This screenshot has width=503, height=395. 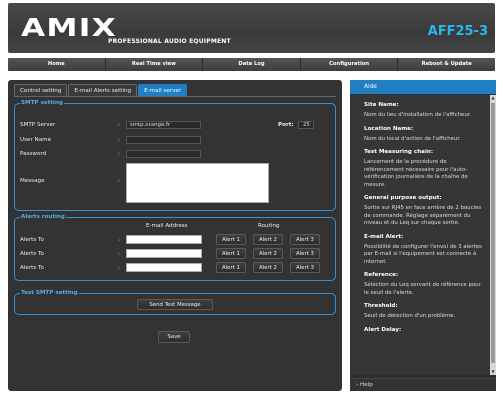 I want to click on help-term: Site Name:, so click(x=381, y=105).